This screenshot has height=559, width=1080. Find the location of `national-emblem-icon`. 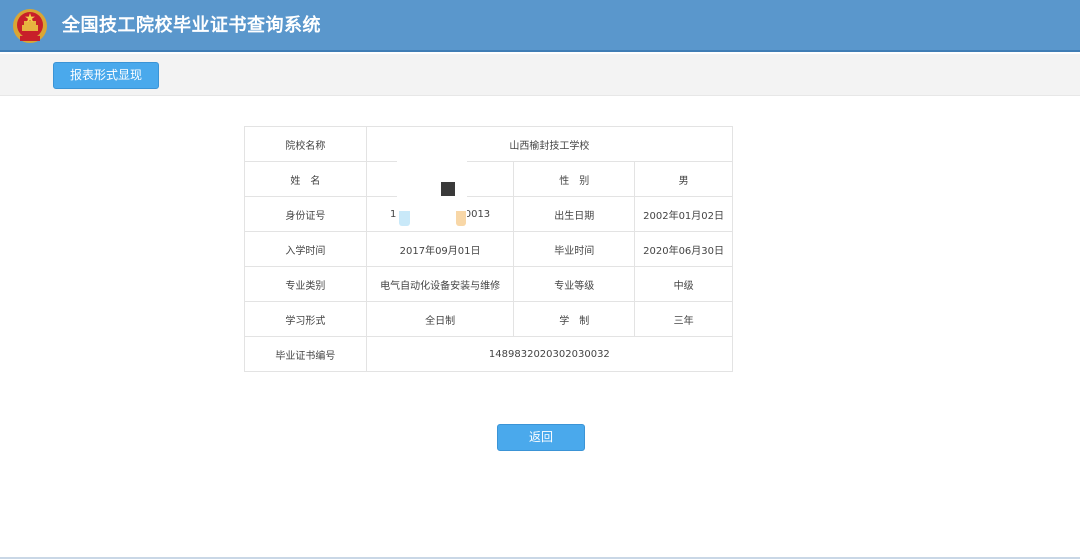

national-emblem-icon is located at coordinates (30, 26).